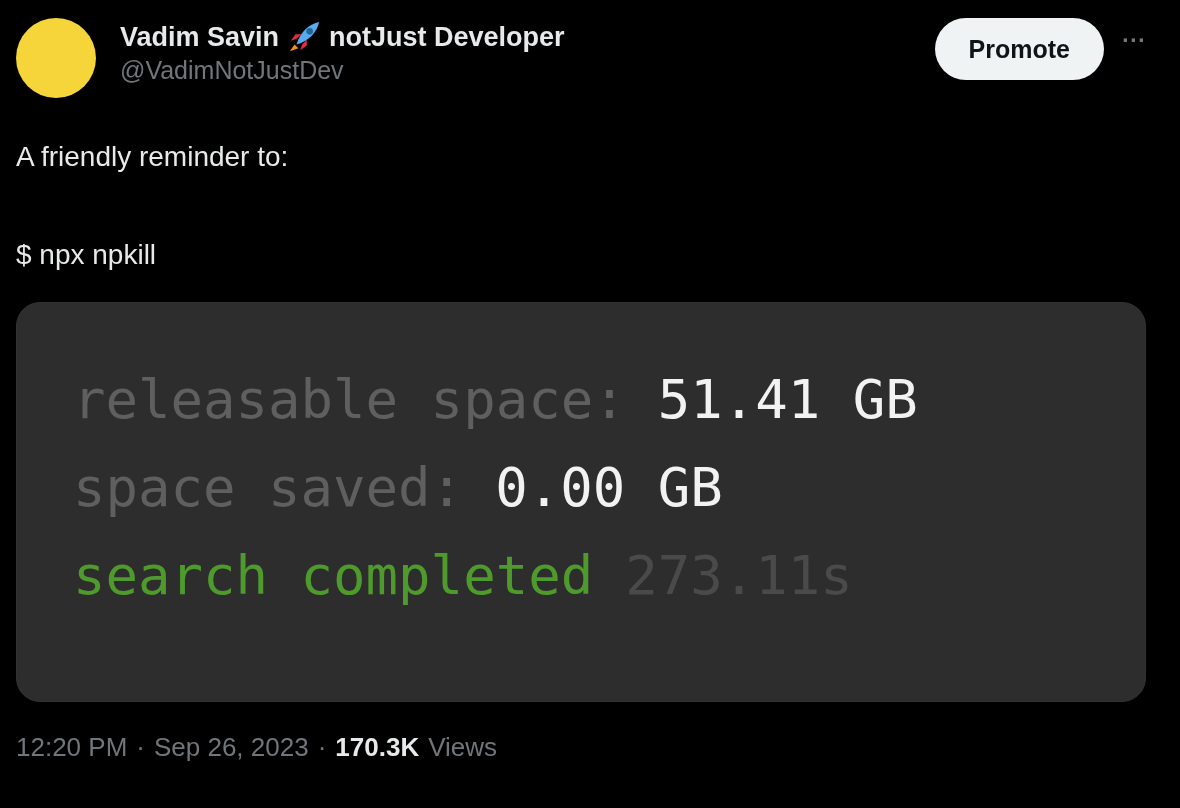 Image resolution: width=1180 pixels, height=808 pixels. I want to click on rocket-icon, so click(304, 37).